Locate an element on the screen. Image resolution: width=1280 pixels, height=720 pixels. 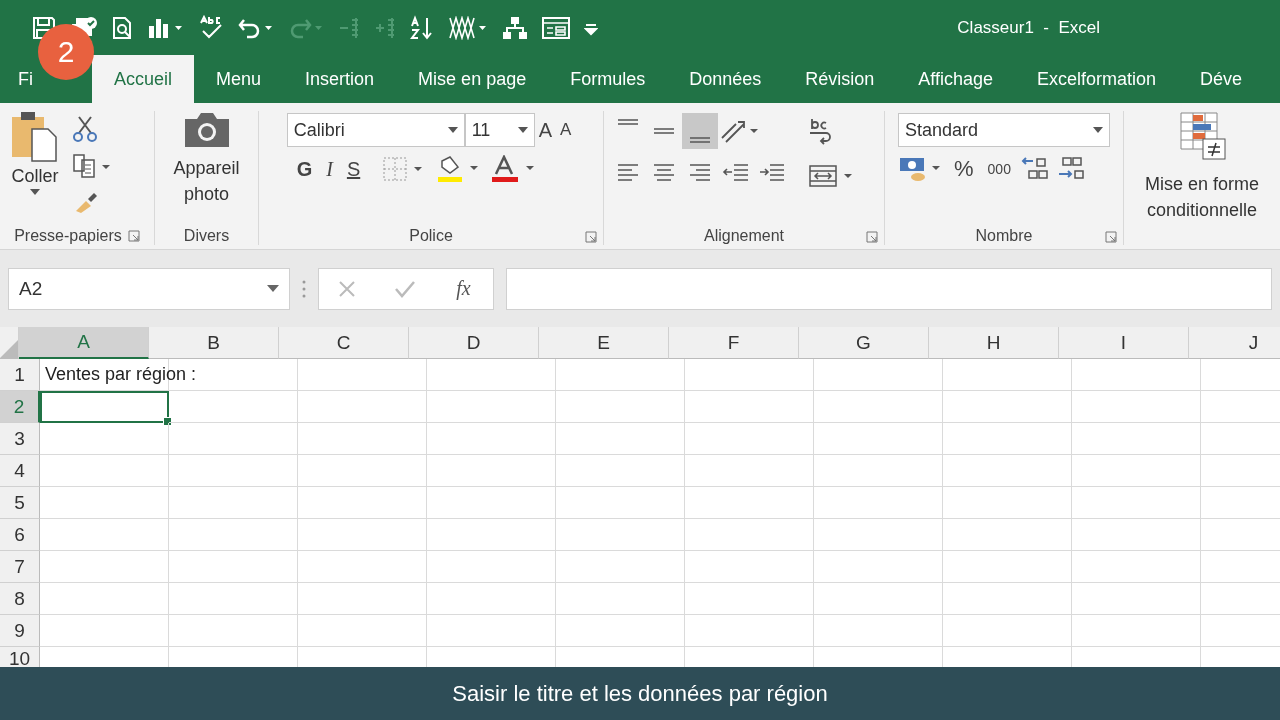
ribbon-tab: Fi is located at coordinates (25, 79).